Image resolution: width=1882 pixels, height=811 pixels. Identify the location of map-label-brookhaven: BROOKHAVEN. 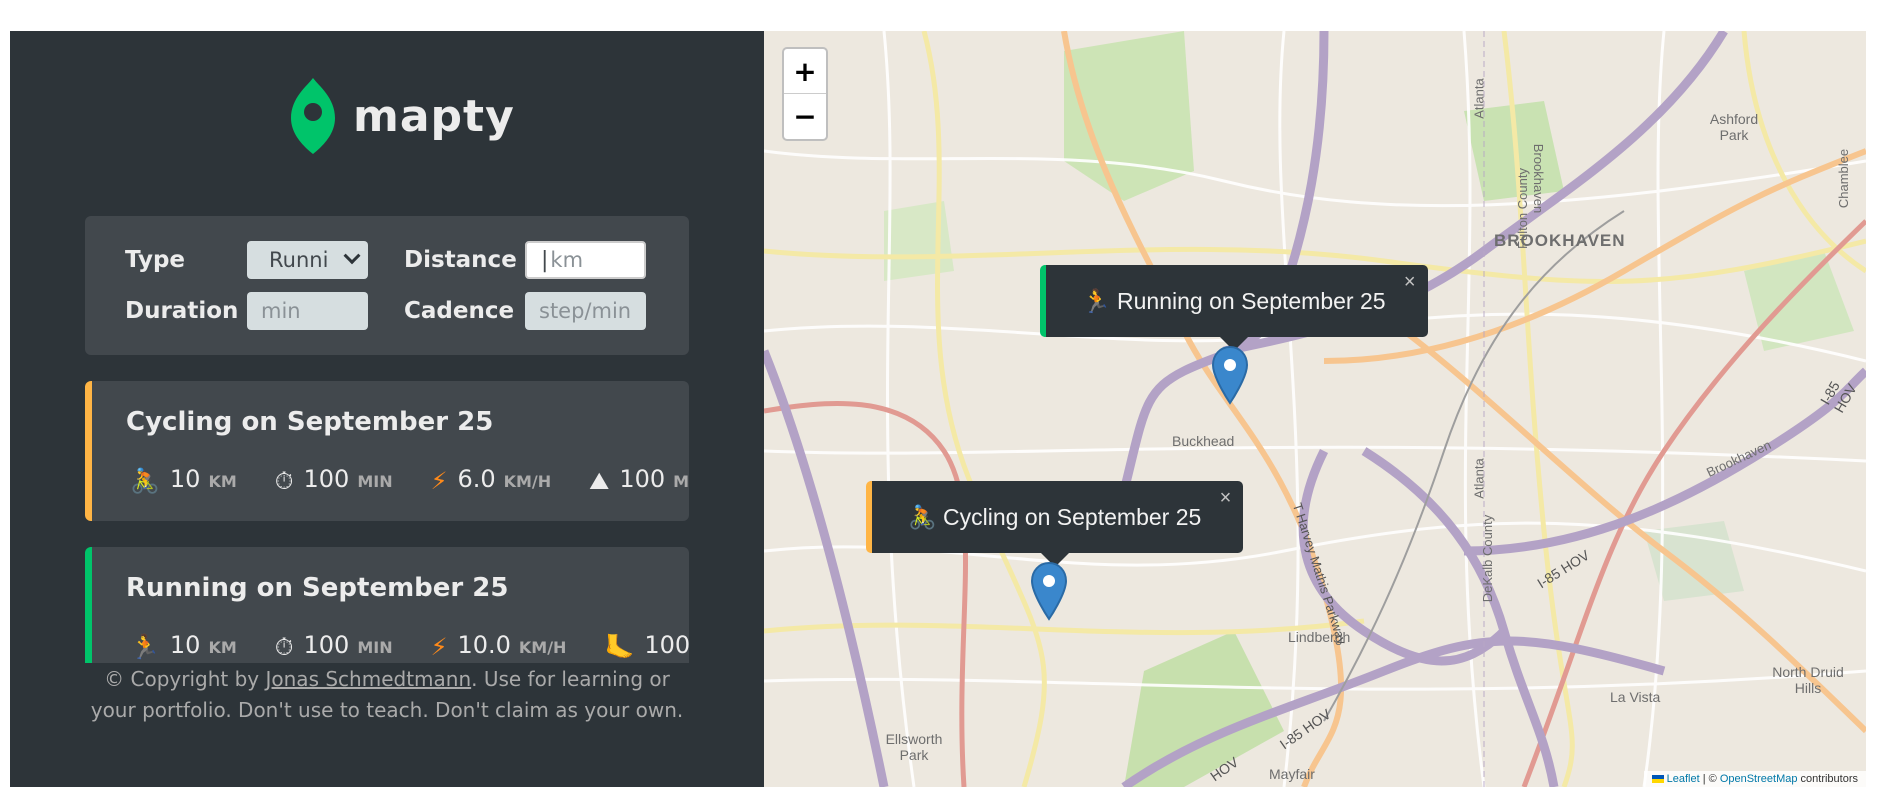
(1560, 240).